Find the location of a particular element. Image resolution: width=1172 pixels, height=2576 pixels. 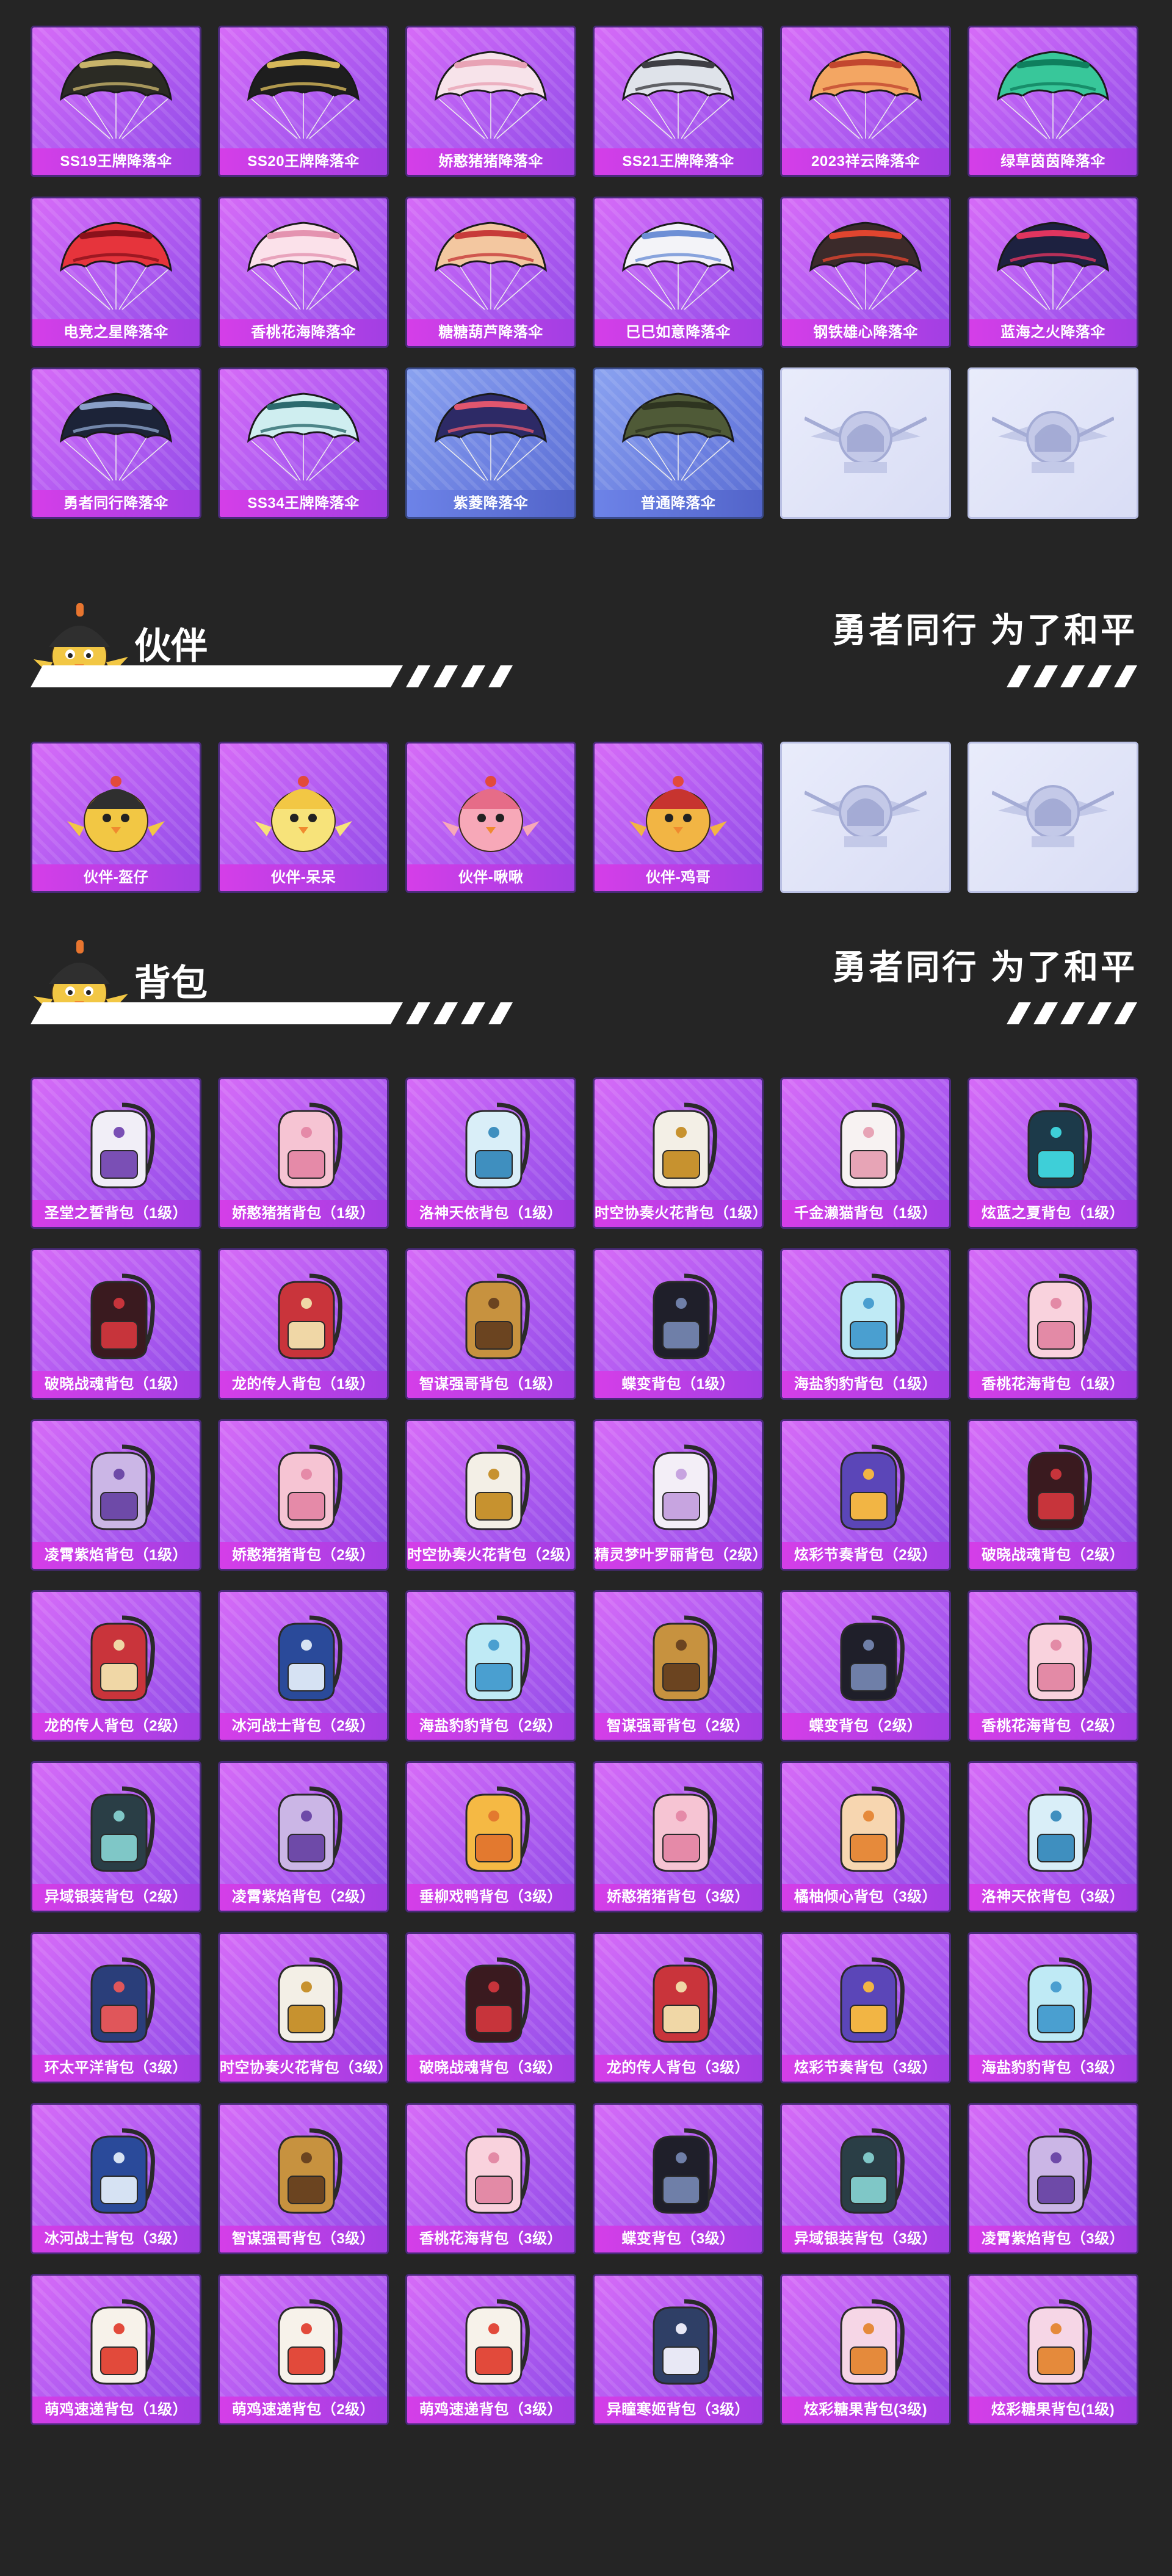

item-card: 环太平洋背包（3级） is located at coordinates (116, 2007).